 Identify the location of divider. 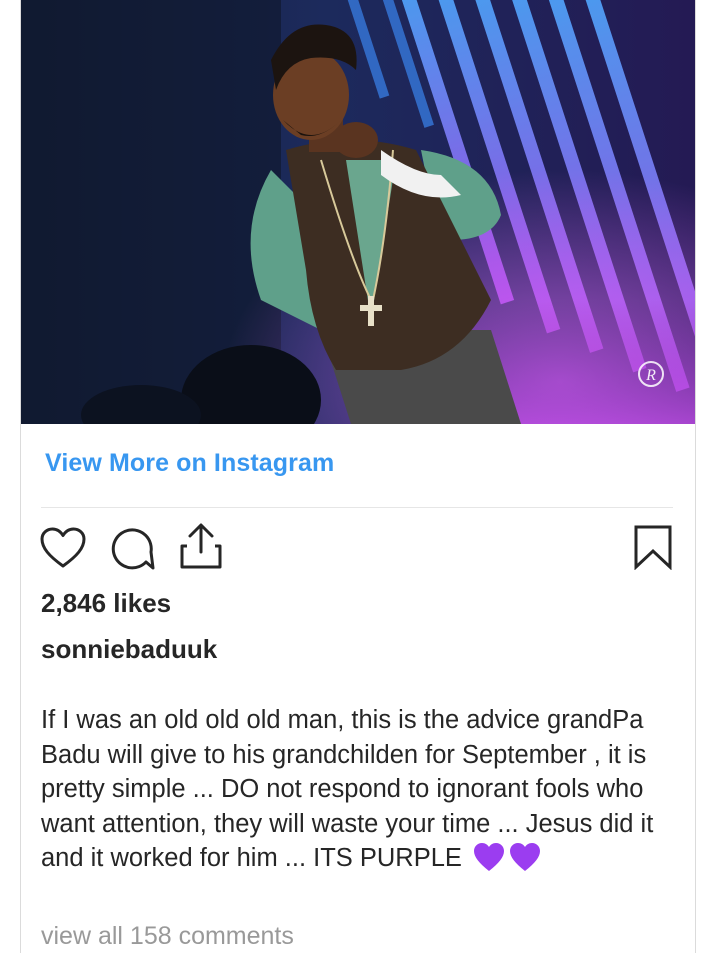
(357, 507).